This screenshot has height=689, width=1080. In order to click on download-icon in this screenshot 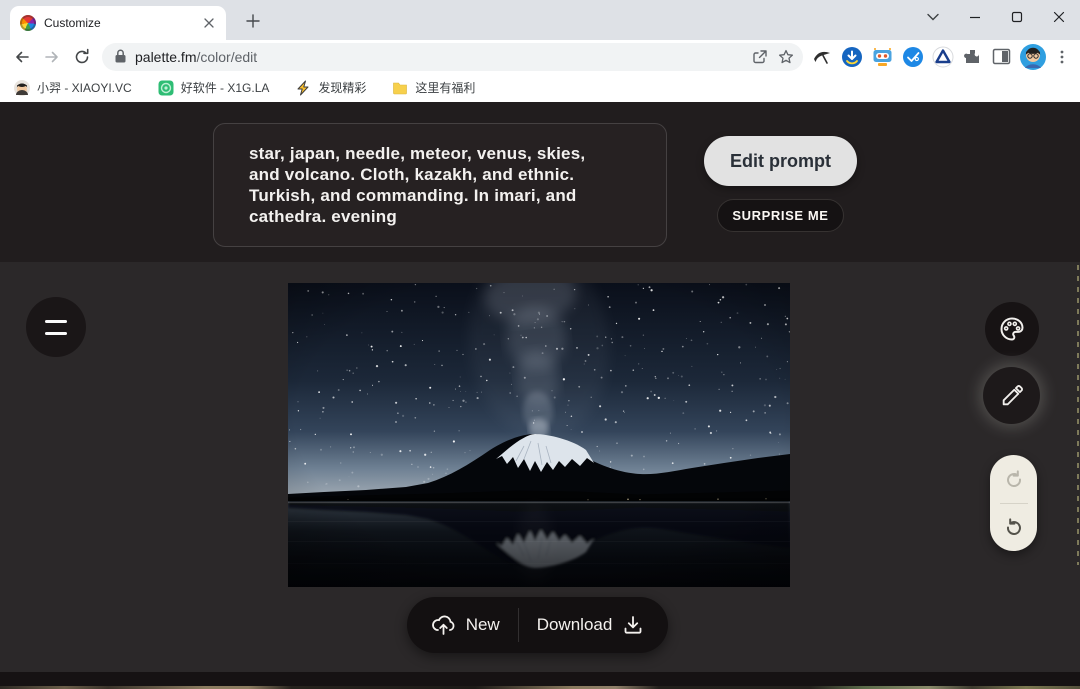, I will do `click(633, 625)`.